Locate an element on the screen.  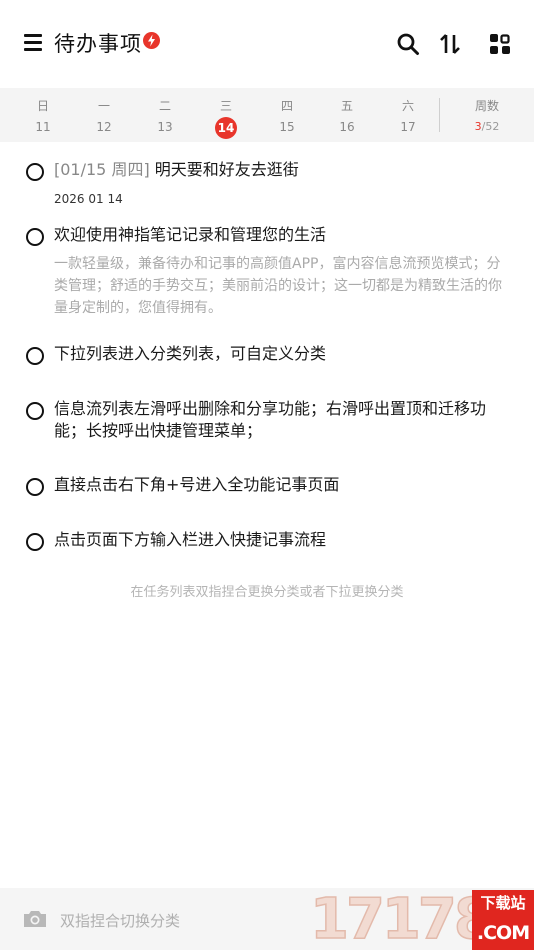
day-number: 16 is located at coordinates (347, 127).